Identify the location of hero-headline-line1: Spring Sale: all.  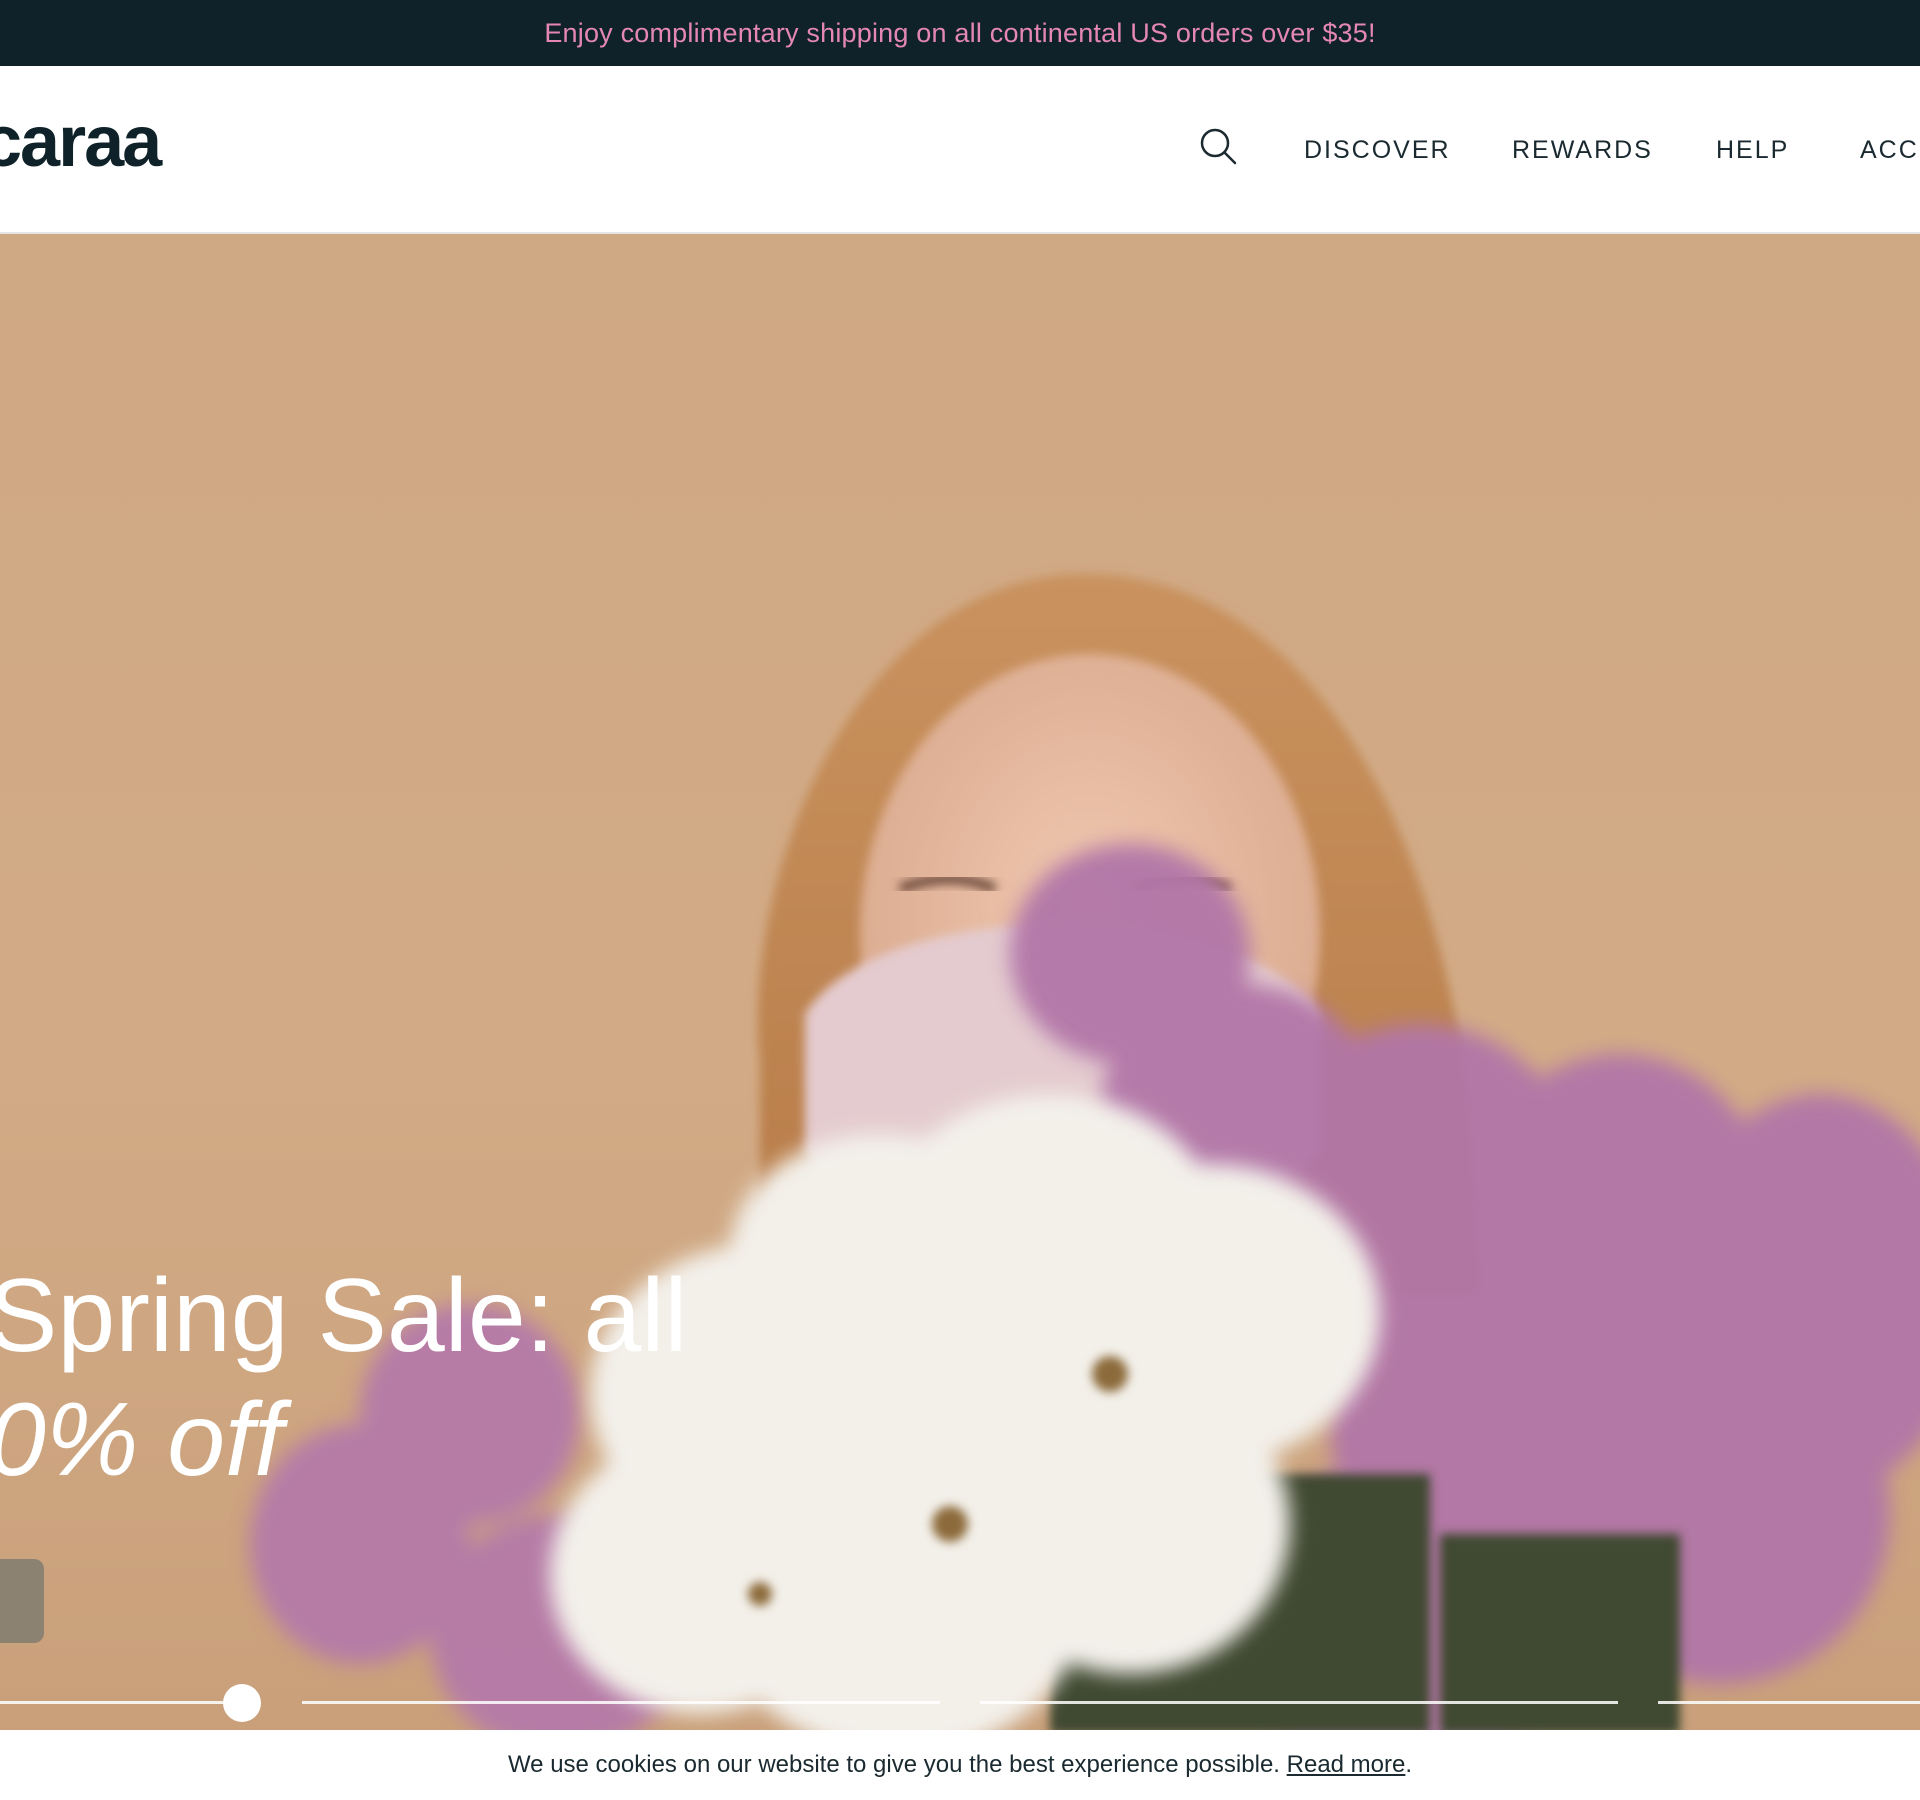
(344, 1316).